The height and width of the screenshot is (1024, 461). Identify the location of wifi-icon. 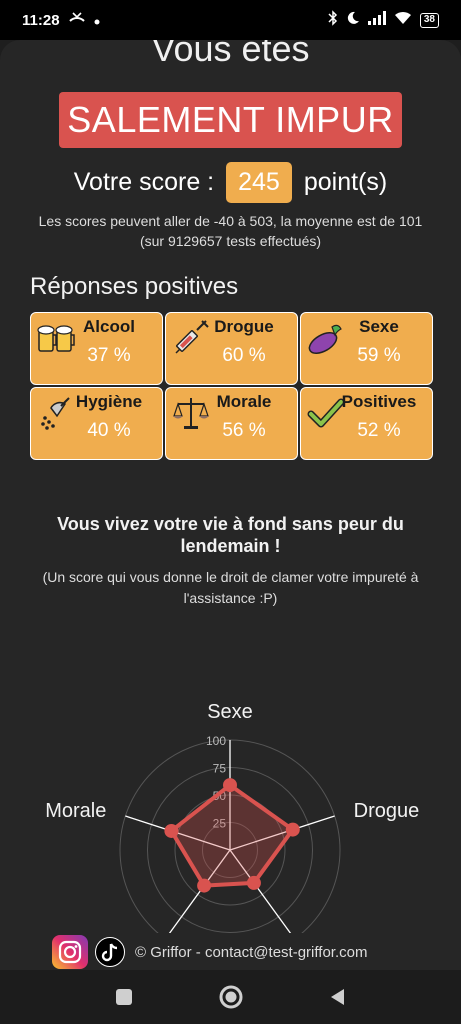
(403, 20).